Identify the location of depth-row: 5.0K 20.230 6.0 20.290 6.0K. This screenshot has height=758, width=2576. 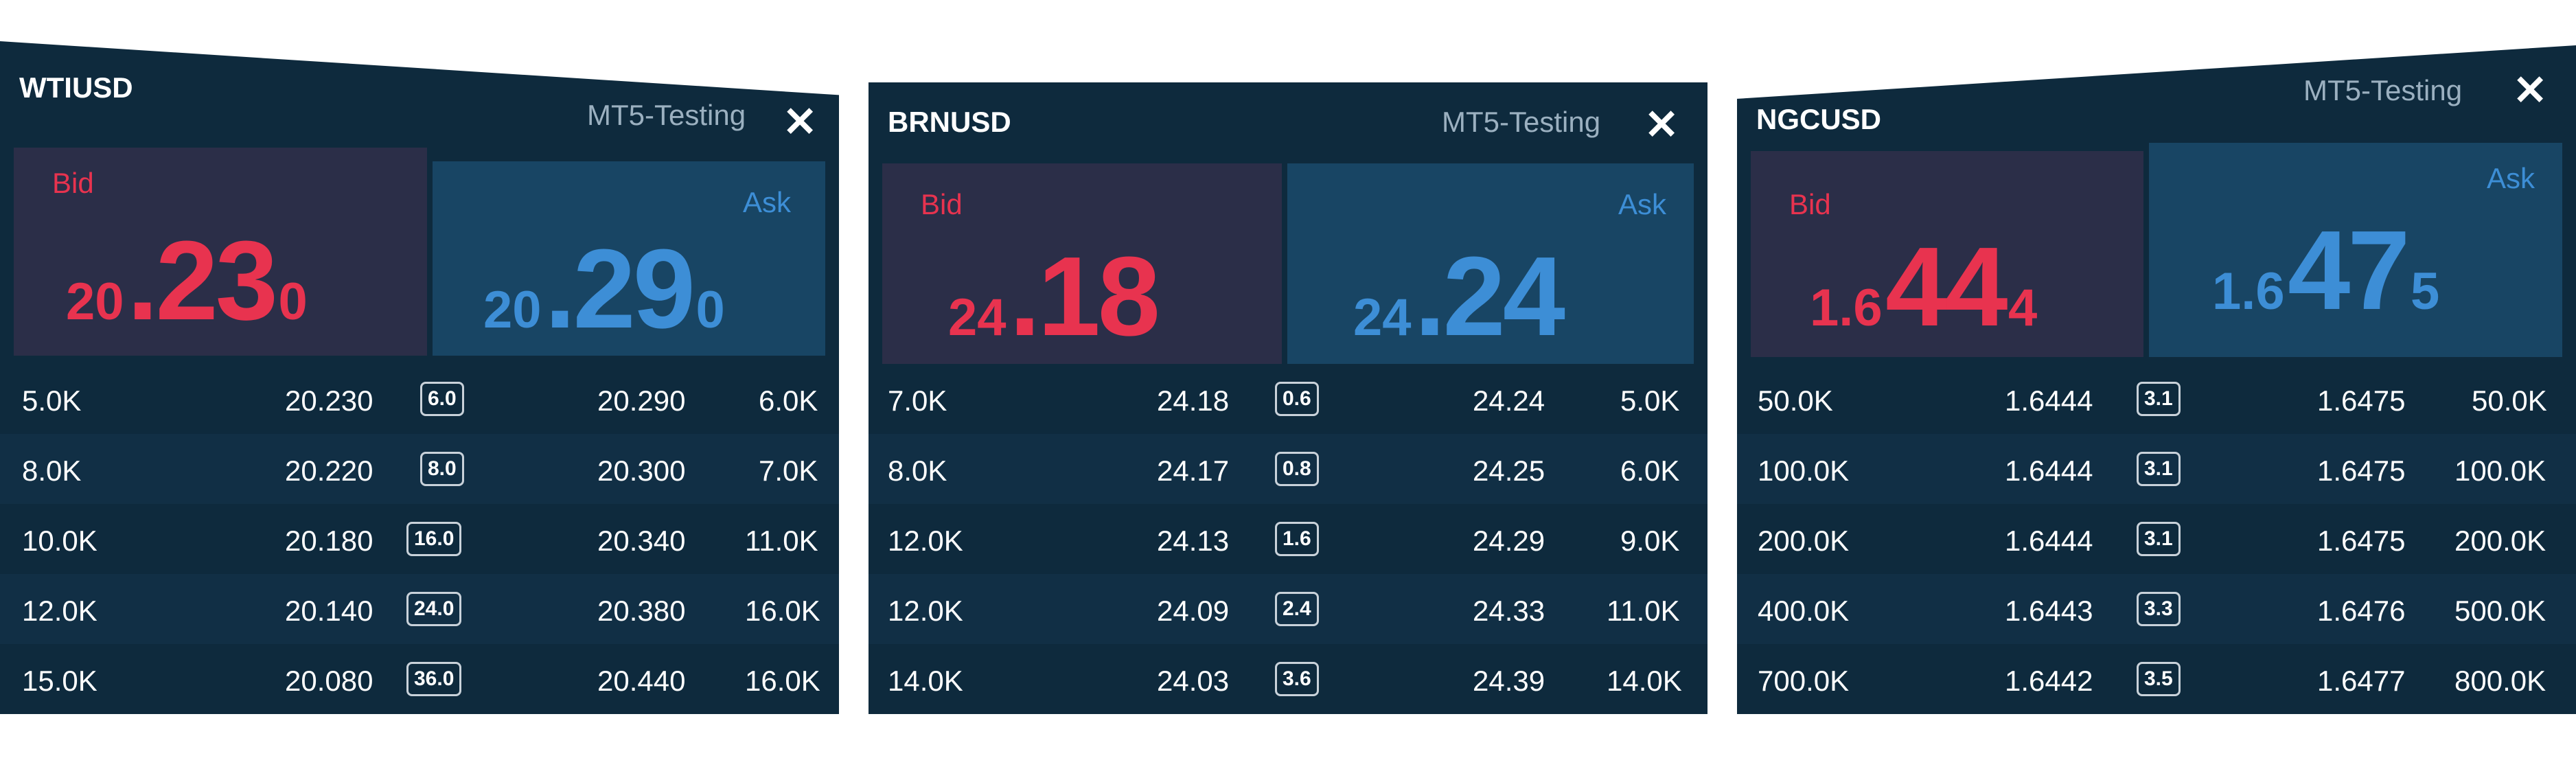
(419, 399).